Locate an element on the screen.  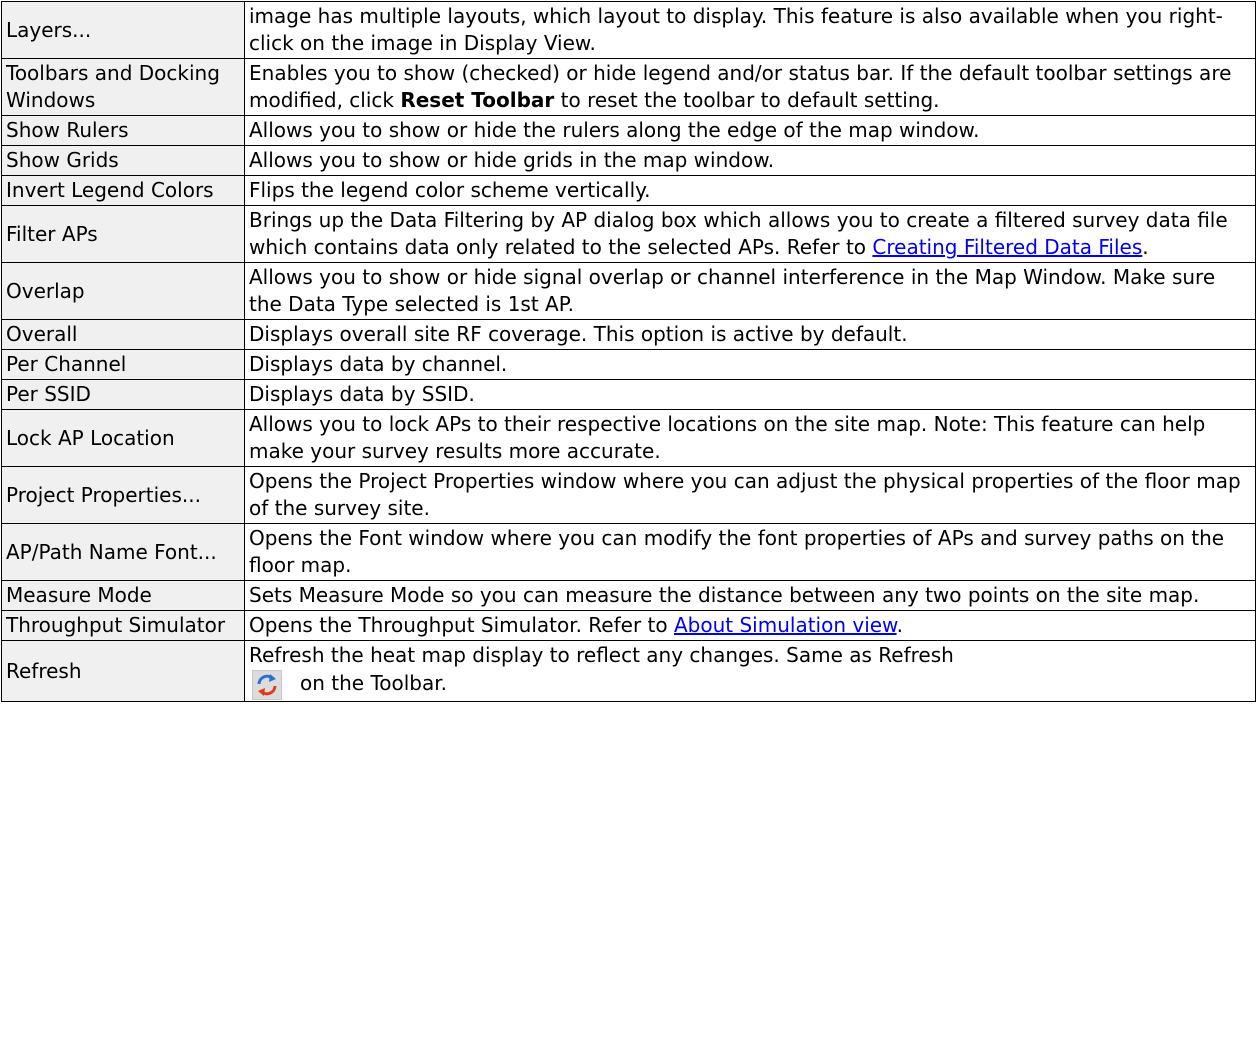
description-text: to reset the toolbar to default setting. is located at coordinates (747, 100).